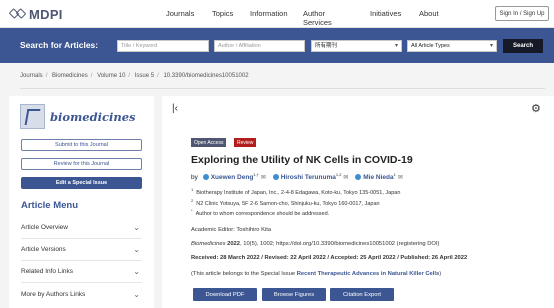 The image size is (554, 308). What do you see at coordinates (47, 271) in the screenshot?
I see `menu-item-label: Related Info Links` at bounding box center [47, 271].